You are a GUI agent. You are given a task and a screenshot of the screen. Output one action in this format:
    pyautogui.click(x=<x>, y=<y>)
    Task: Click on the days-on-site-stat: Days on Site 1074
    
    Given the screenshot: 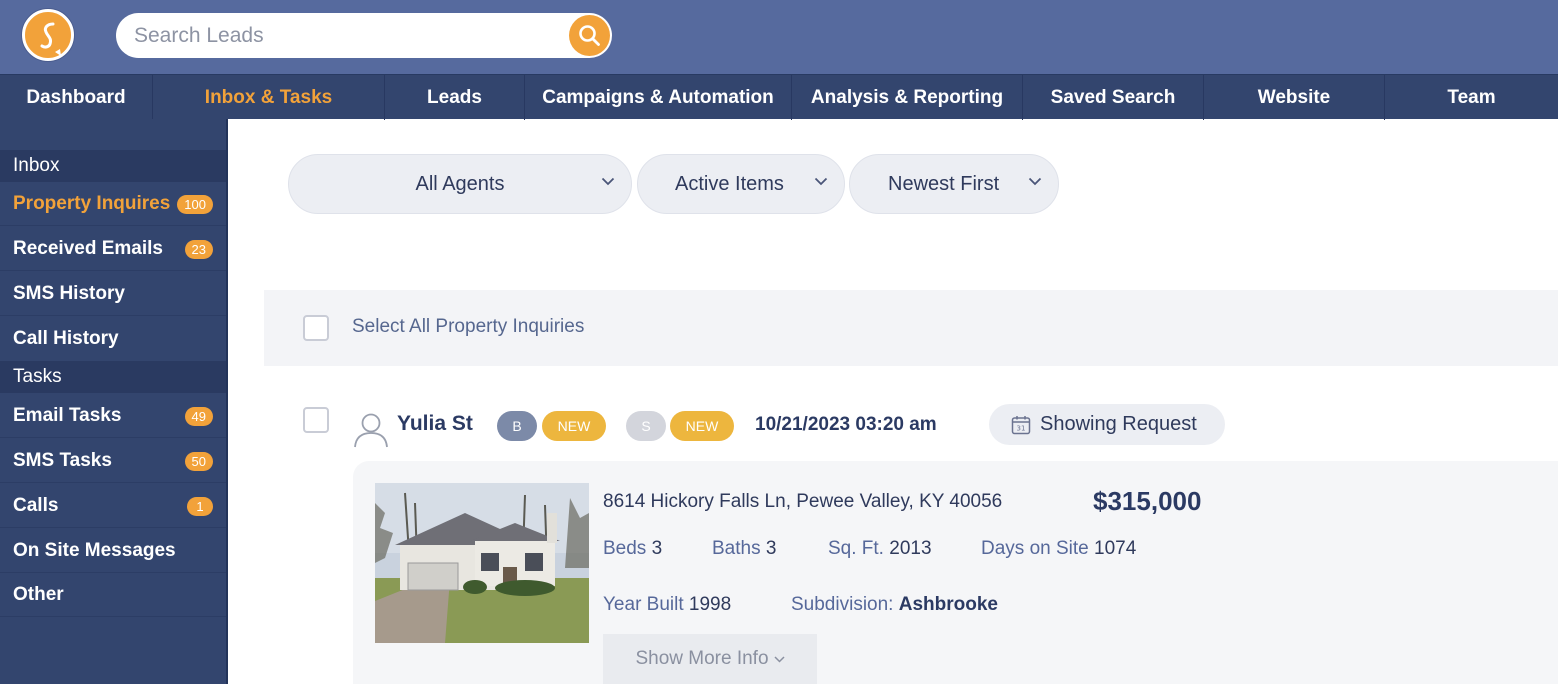 What is the action you would take?
    pyautogui.click(x=1058, y=549)
    